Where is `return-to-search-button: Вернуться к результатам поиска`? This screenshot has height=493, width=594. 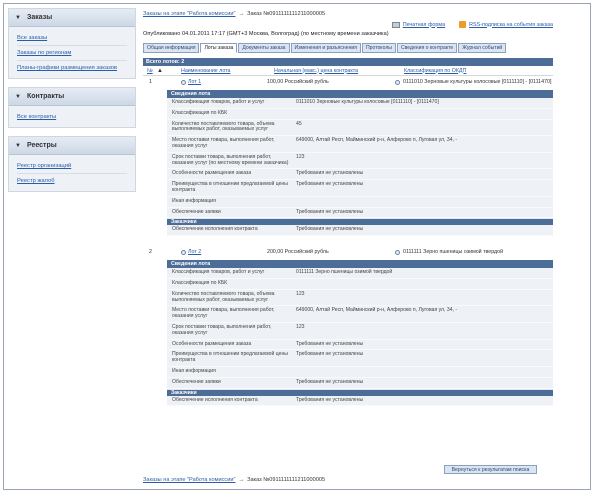 return-to-search-button: Вернуться к результатам поиска is located at coordinates (490, 469).